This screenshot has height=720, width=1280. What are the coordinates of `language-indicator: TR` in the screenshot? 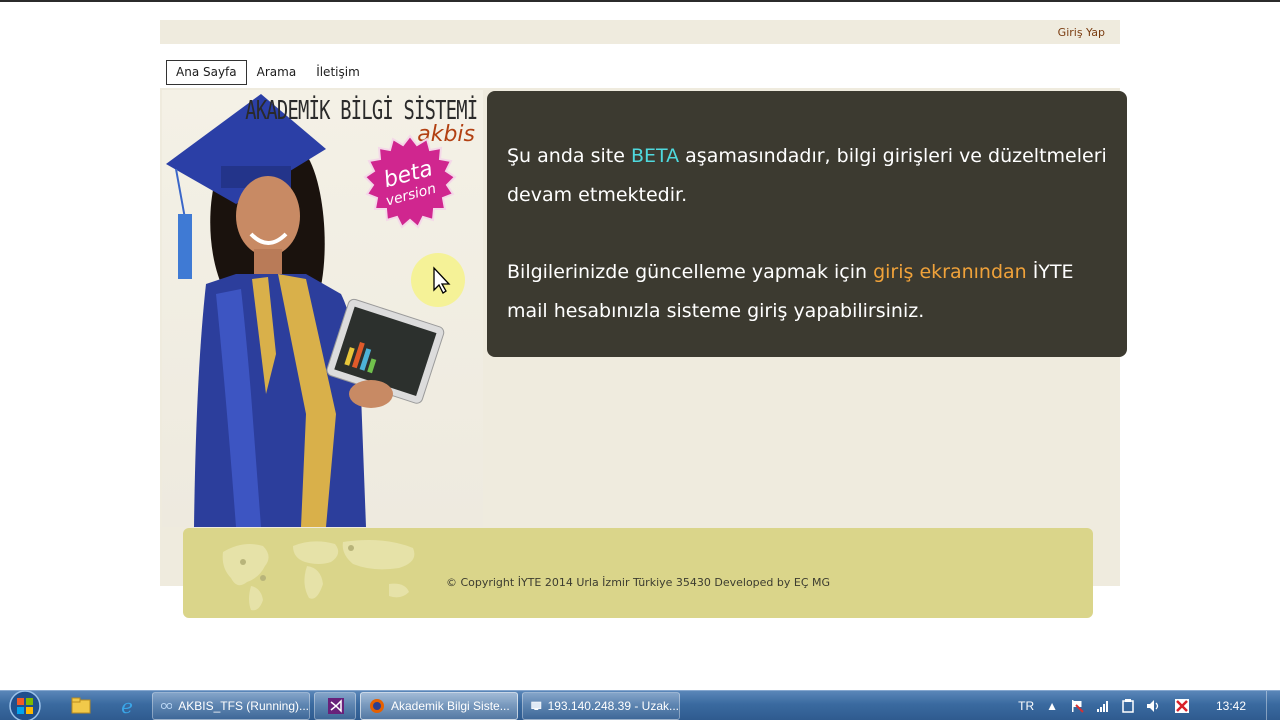 It's located at (1026, 706).